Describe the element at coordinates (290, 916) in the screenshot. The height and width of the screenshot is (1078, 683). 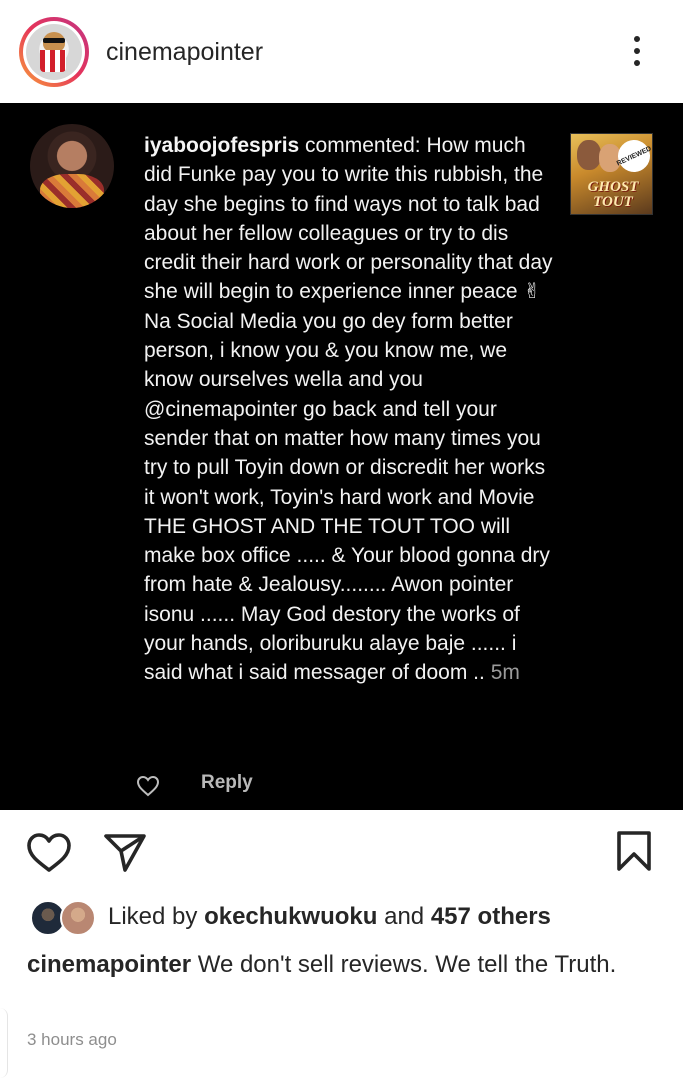
I see `liked-by-user: okechukwuoku` at that location.